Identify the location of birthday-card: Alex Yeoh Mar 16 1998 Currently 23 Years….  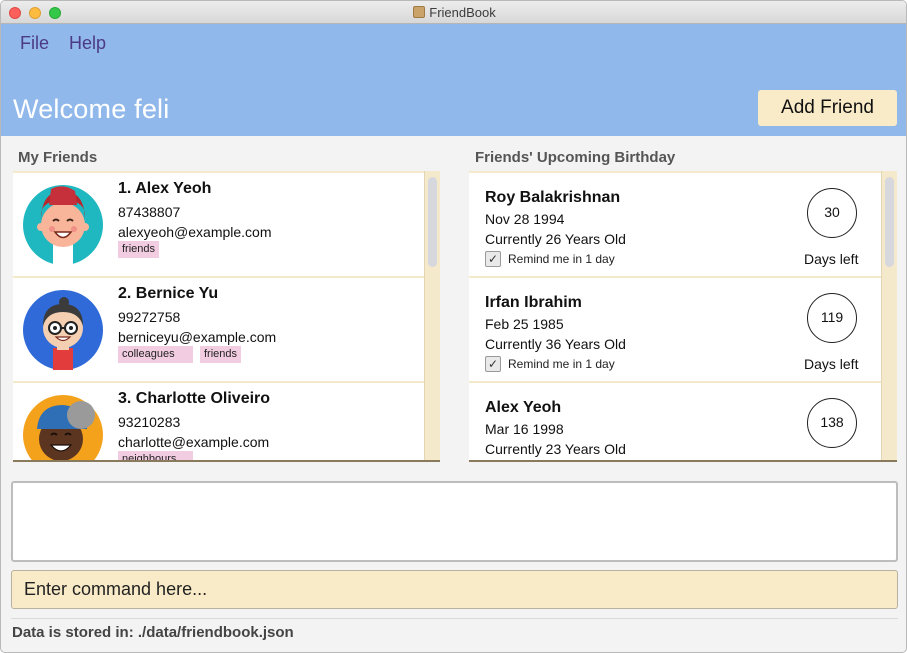
(675, 422).